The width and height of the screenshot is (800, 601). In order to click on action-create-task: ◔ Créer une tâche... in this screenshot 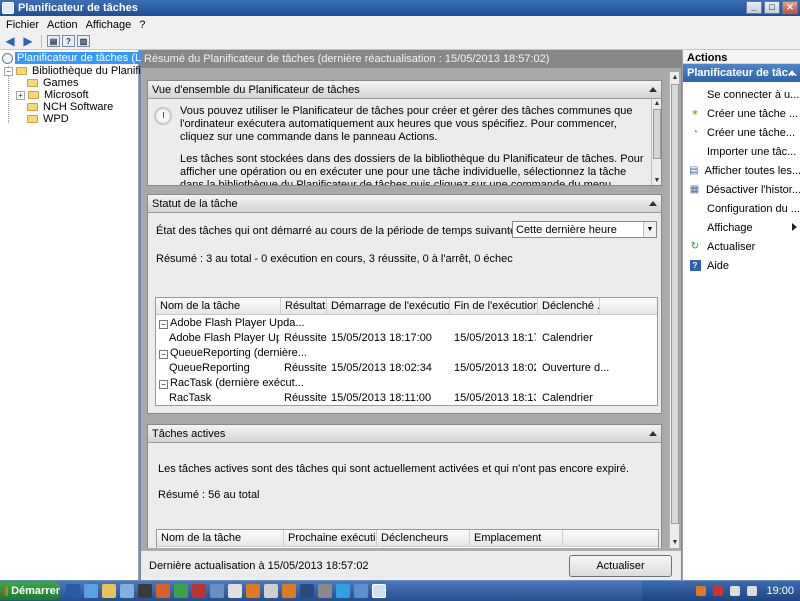, I will do `click(741, 132)`.